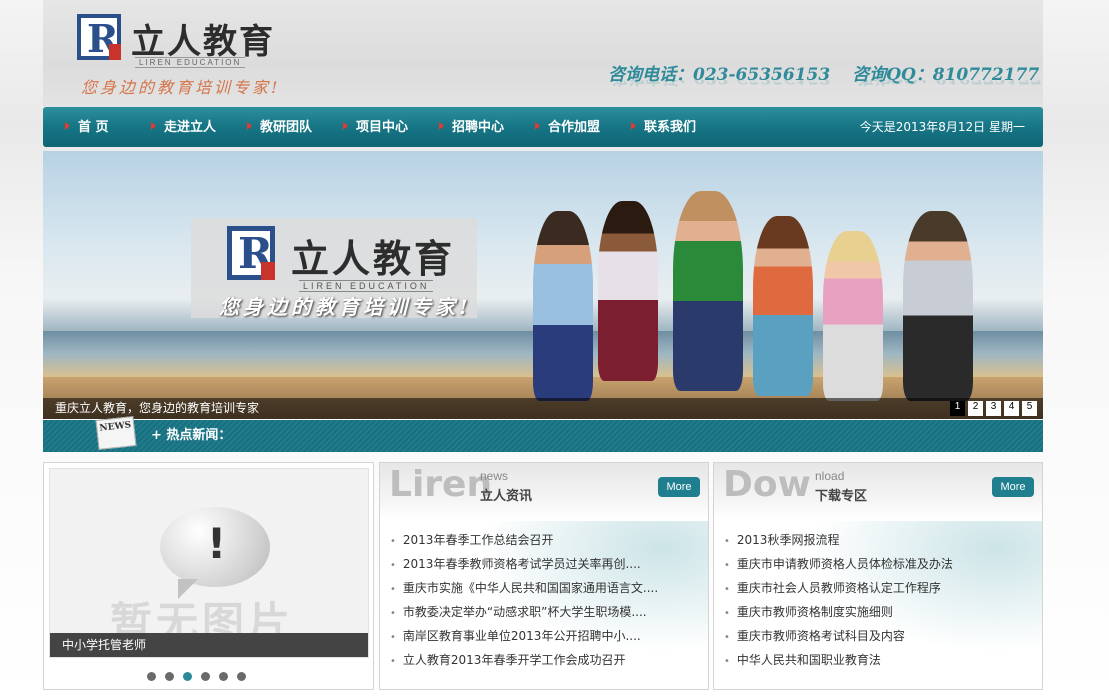  I want to click on no-image-bubble-icon: !, so click(215, 553).